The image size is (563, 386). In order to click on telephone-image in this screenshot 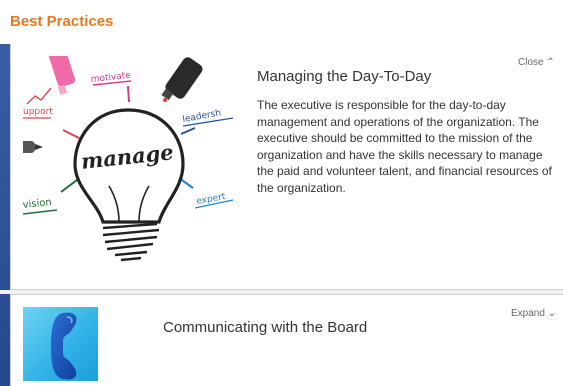, I will do `click(60, 344)`.